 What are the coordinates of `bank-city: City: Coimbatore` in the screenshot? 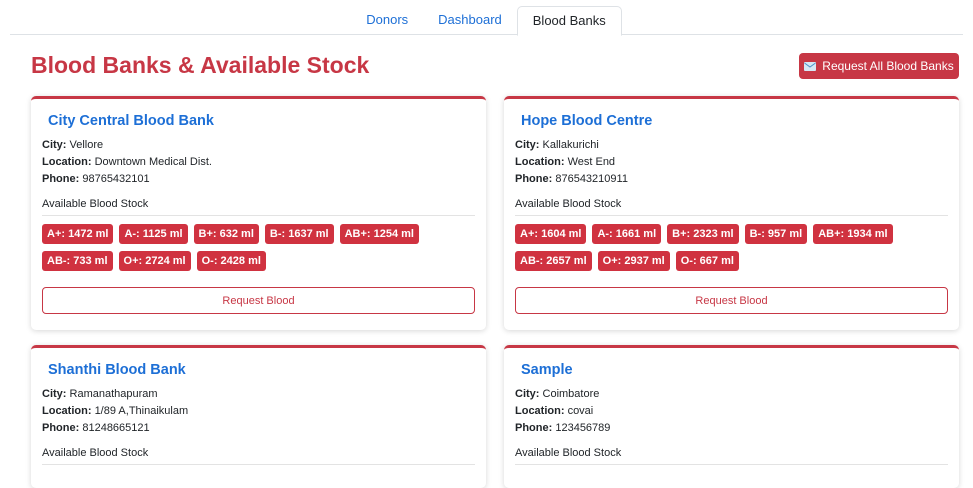 It's located at (557, 394).